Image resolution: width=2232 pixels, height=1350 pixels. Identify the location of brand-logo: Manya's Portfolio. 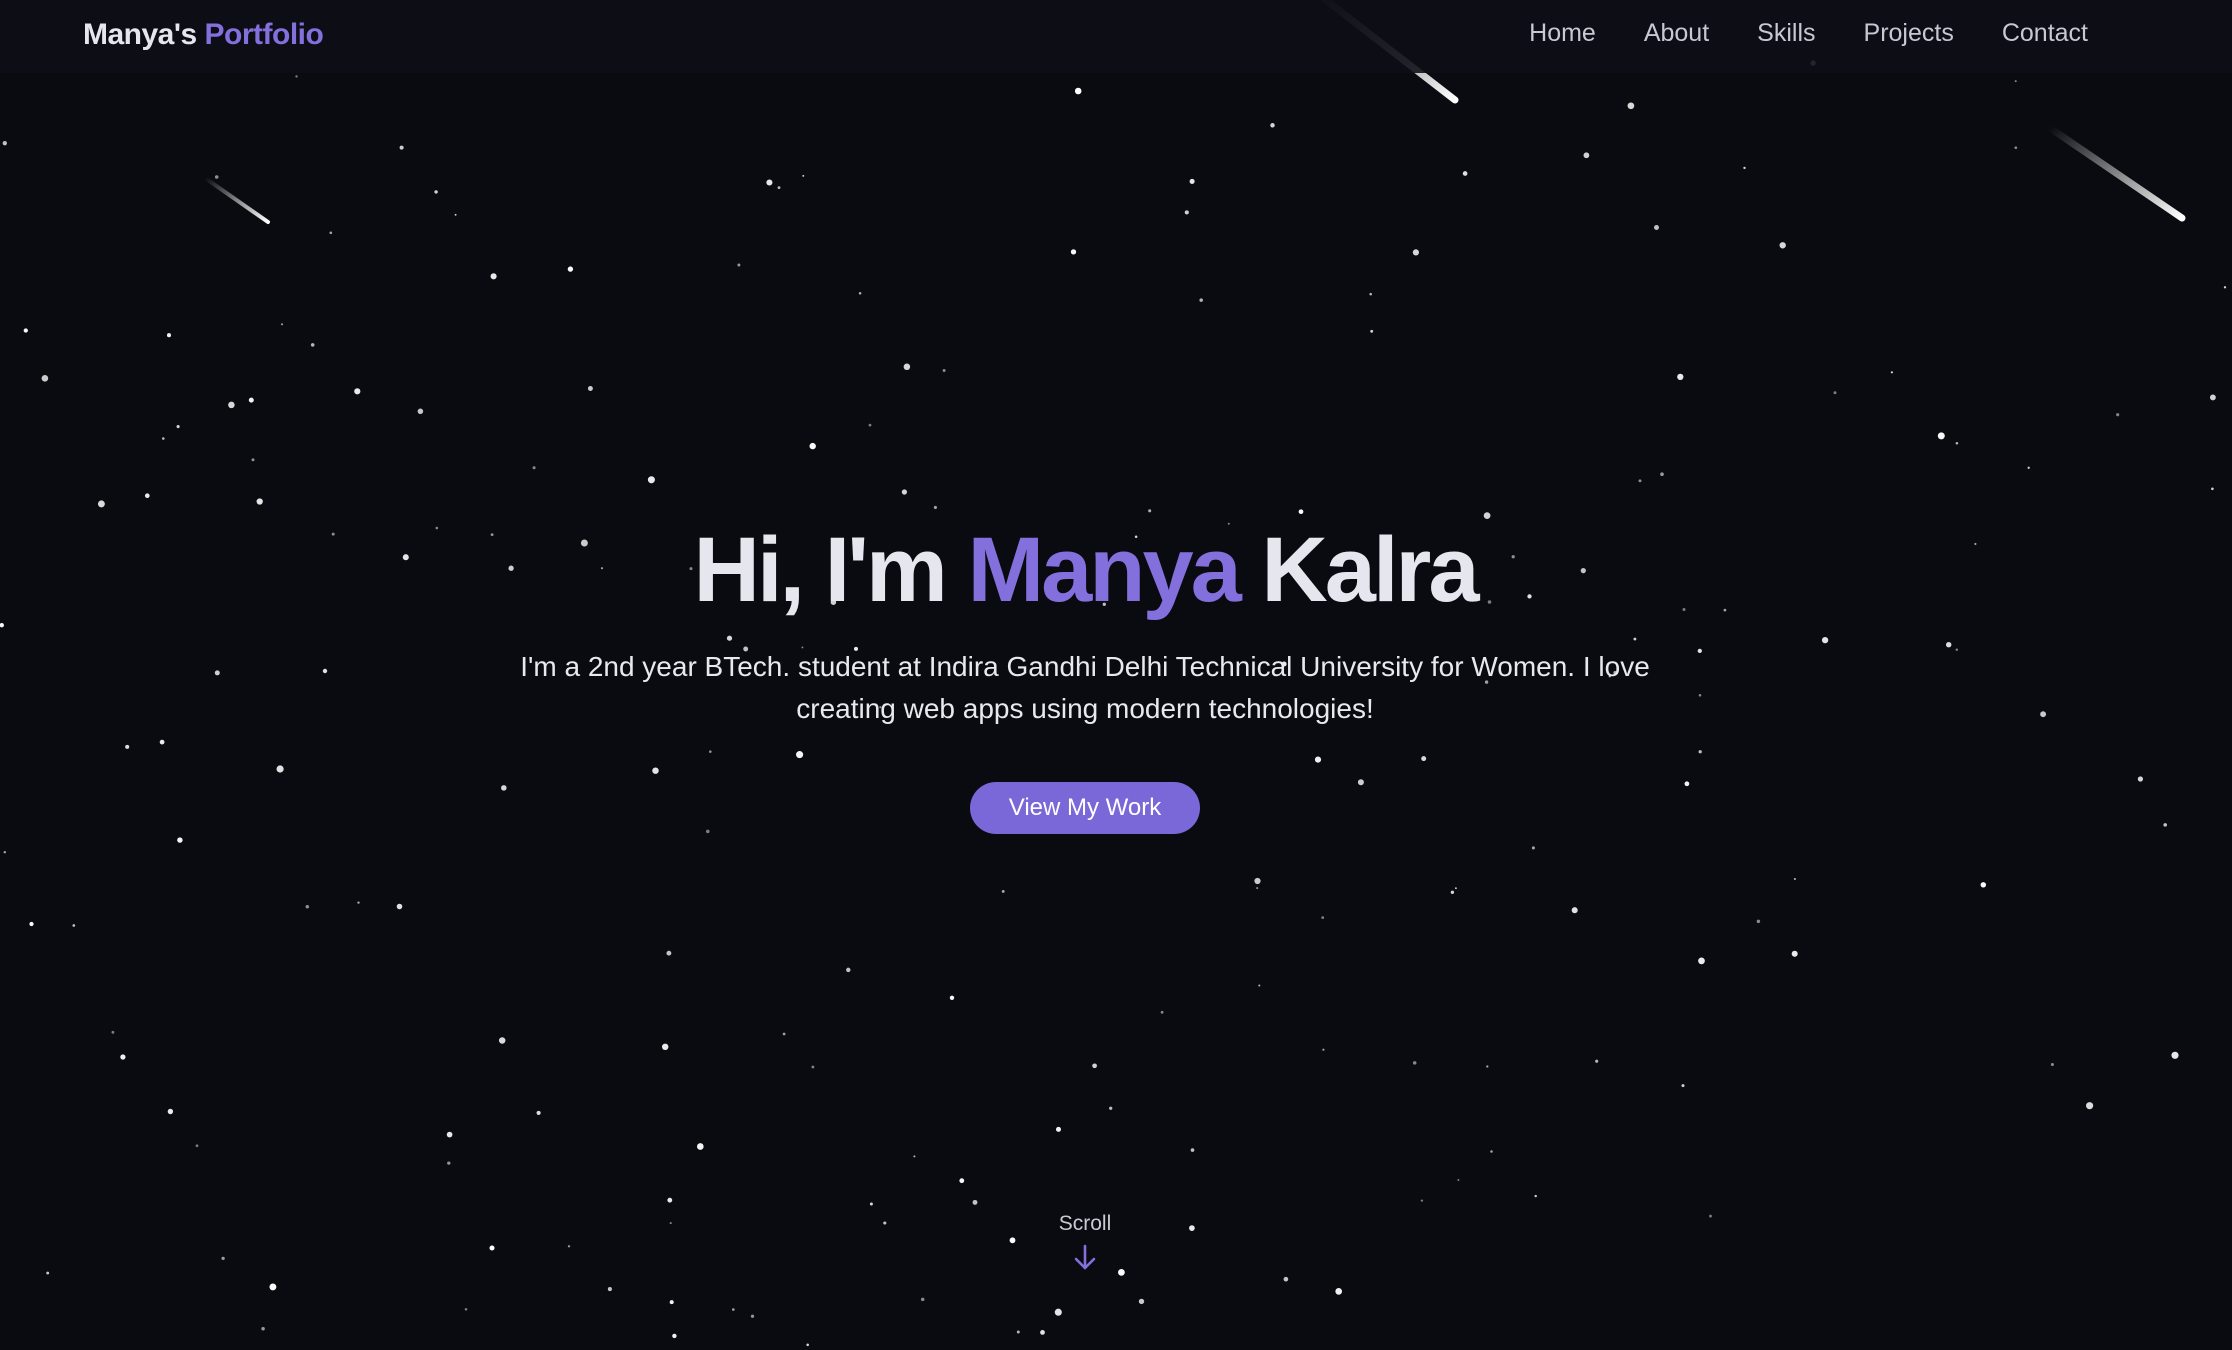
(203, 35).